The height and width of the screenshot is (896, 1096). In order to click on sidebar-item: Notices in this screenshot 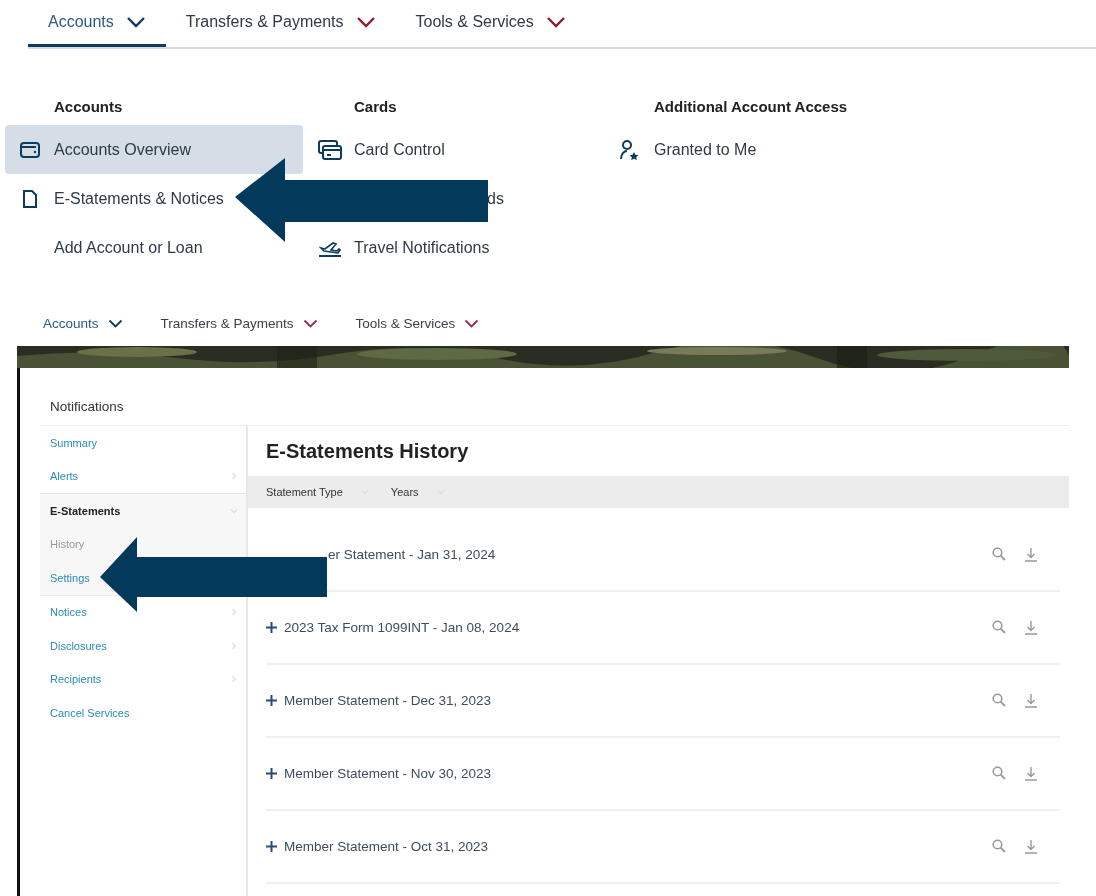, I will do `click(143, 612)`.